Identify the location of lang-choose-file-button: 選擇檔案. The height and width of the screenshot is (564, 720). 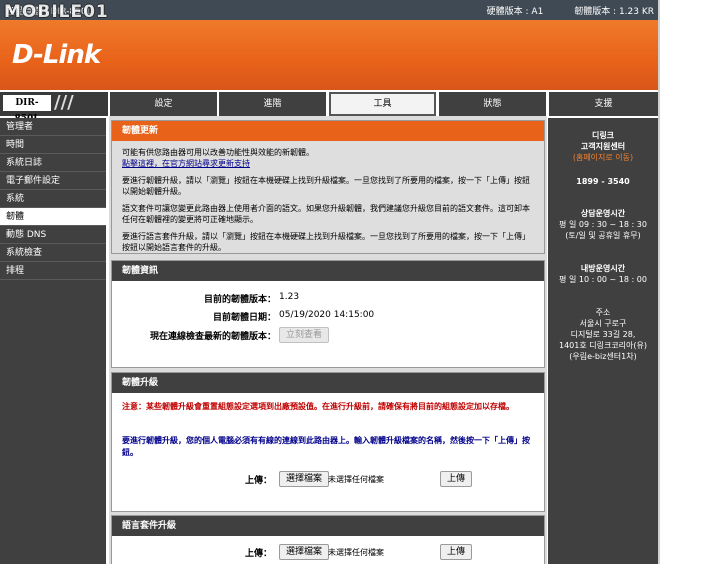
(304, 552).